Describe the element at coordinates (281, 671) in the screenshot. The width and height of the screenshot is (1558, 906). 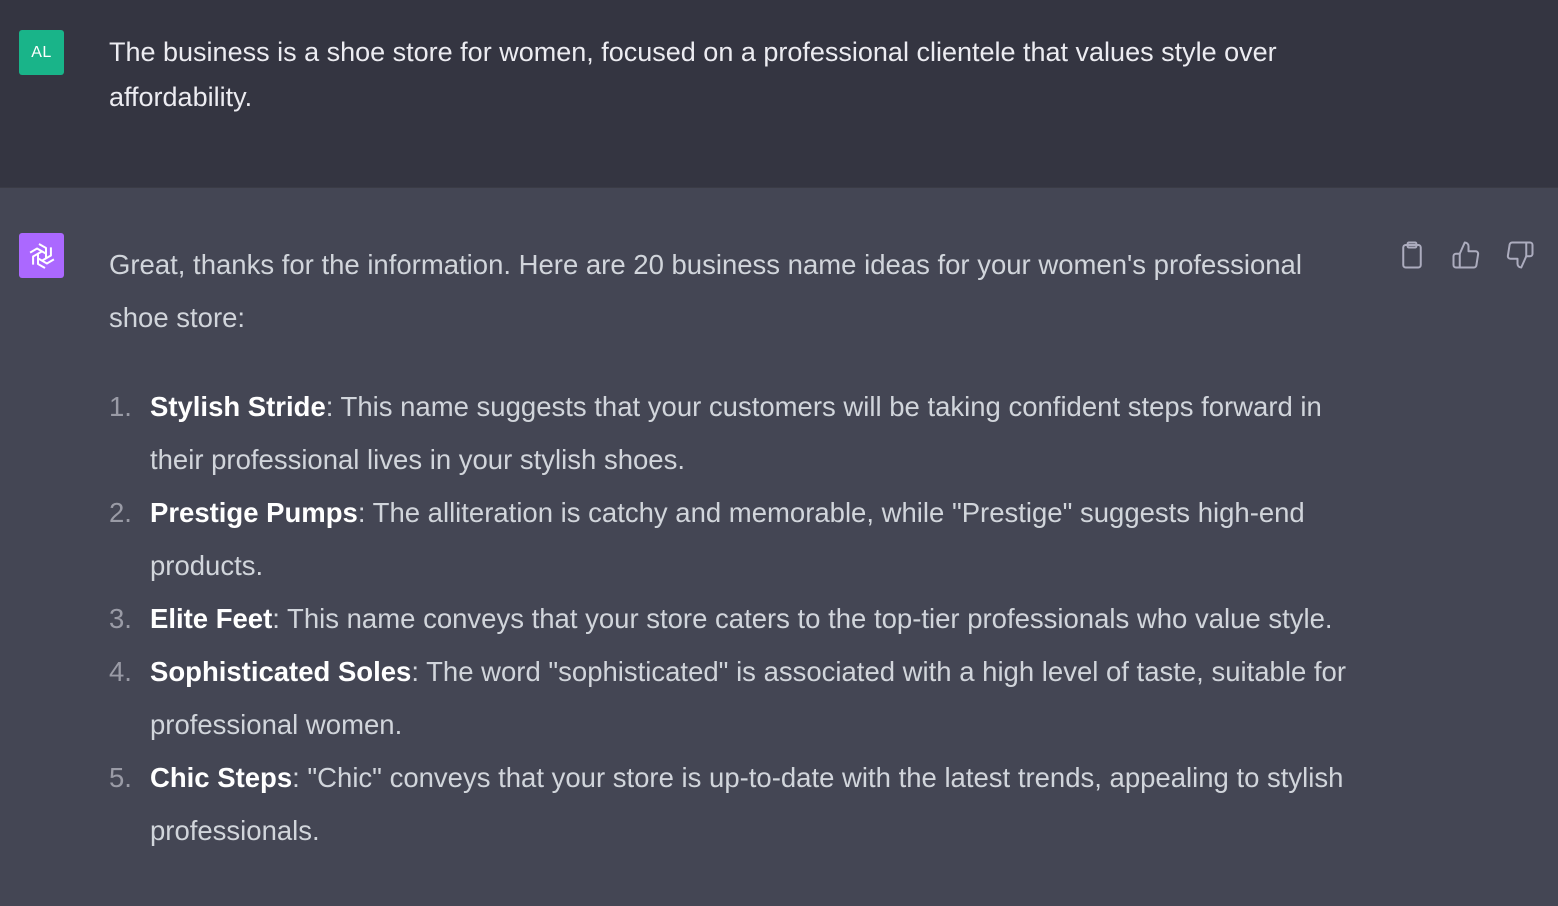
I see `idea-name: Sophisticated Soles` at that location.